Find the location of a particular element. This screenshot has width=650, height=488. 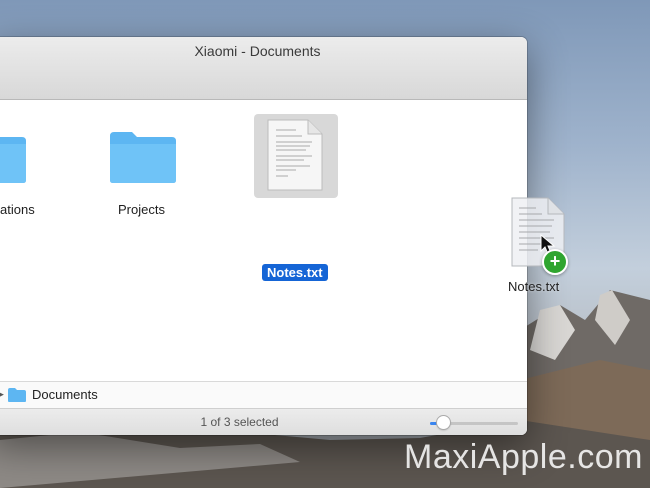

watermark: MaxiApple.com is located at coordinates (523, 457).